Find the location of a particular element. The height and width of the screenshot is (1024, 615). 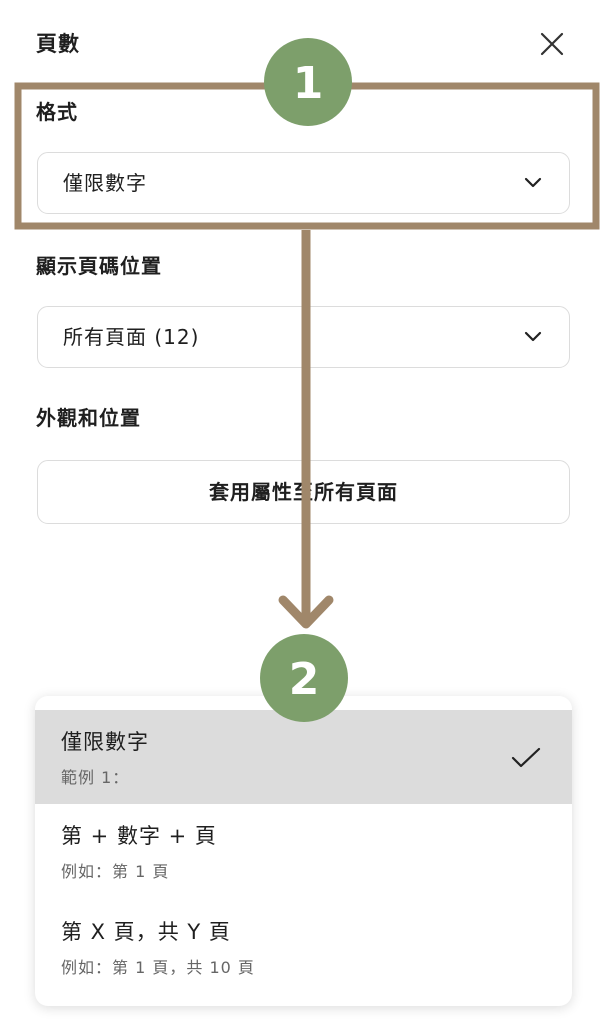

close-button is located at coordinates (552, 44).